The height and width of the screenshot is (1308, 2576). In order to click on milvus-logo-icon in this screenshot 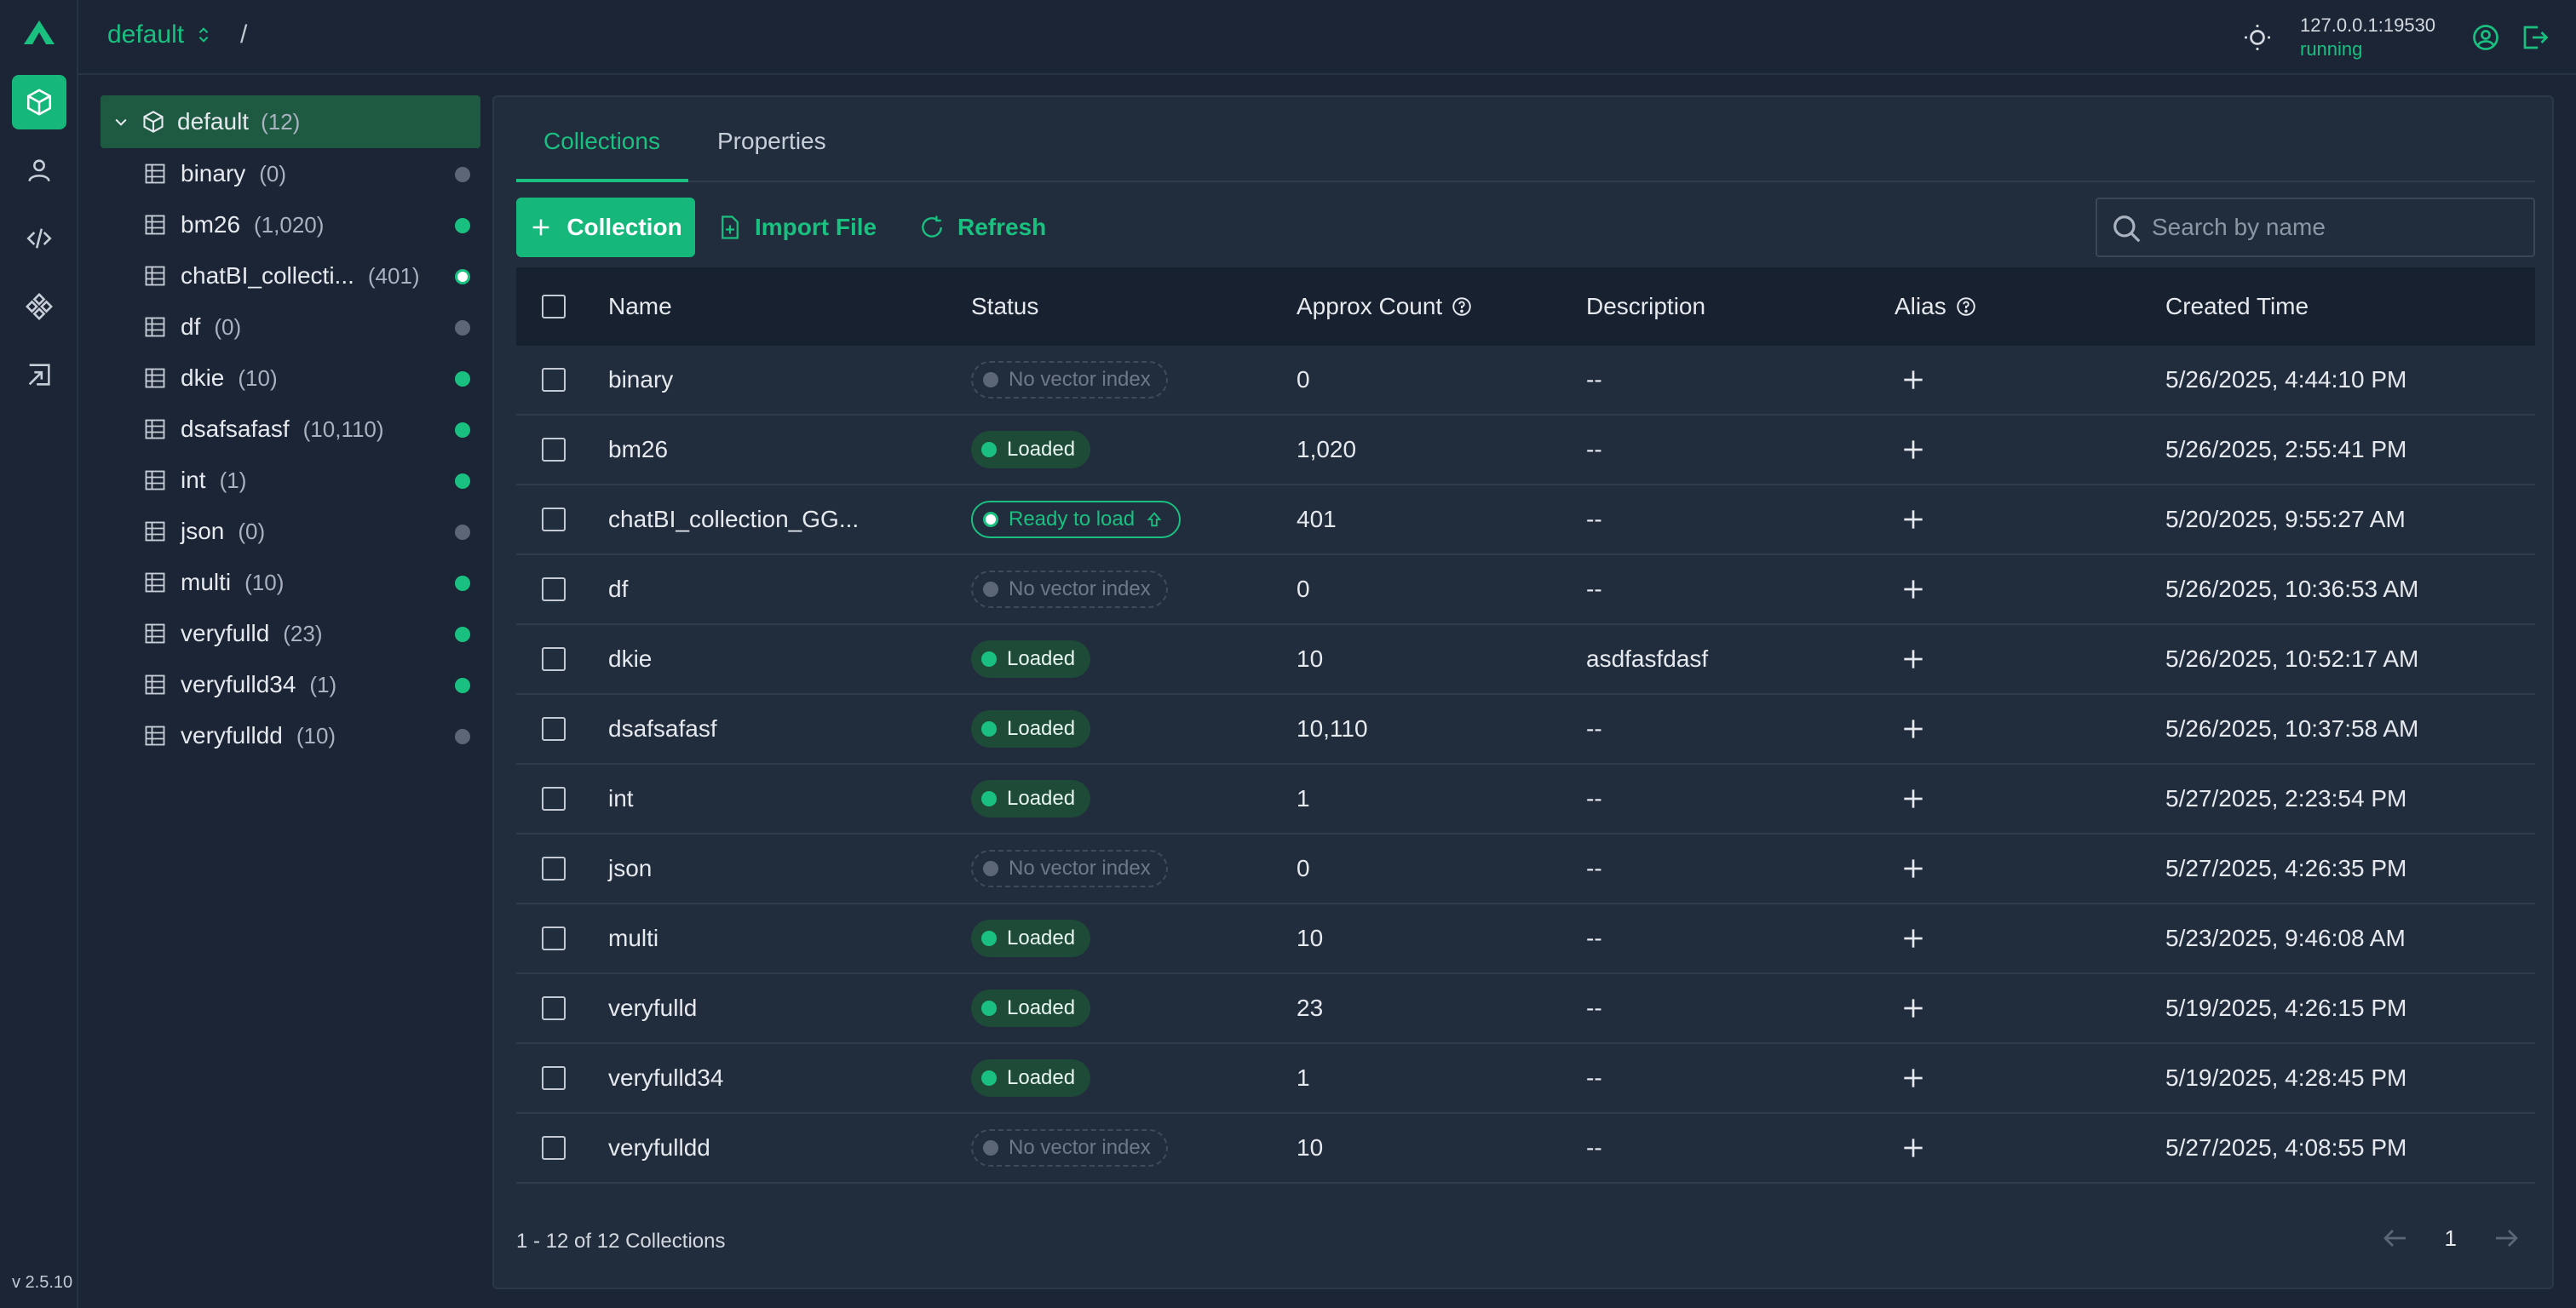, I will do `click(39, 34)`.